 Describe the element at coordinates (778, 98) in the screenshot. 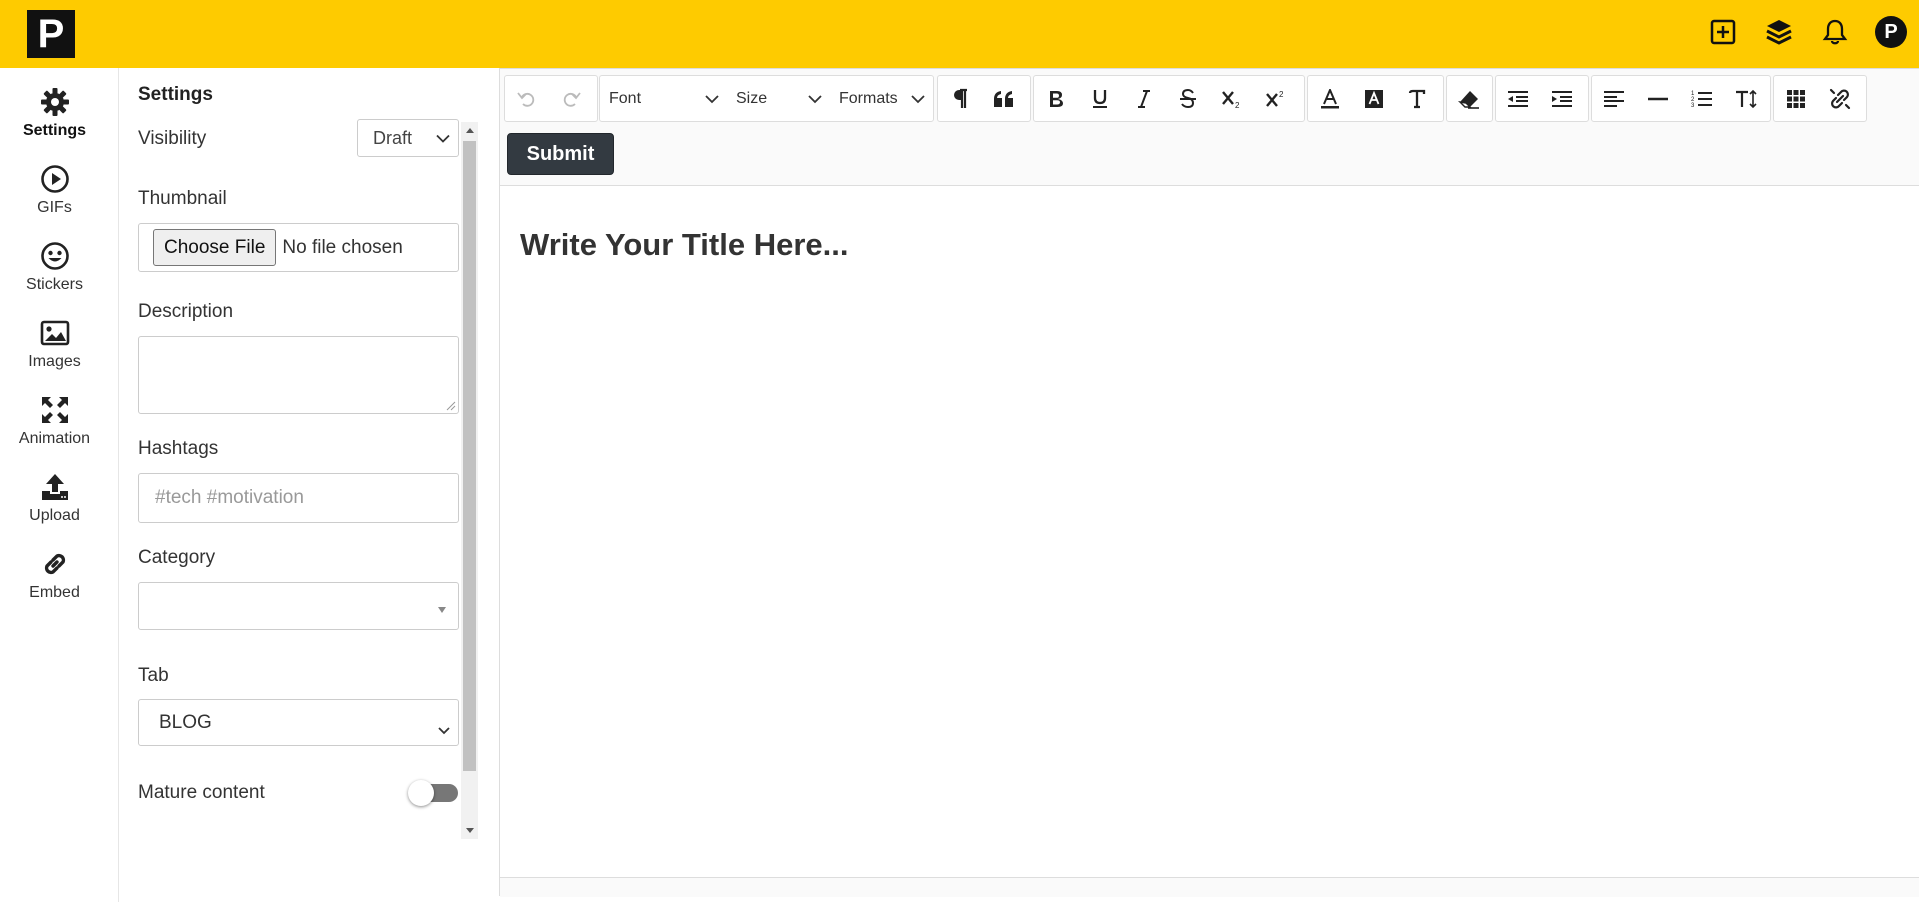

I see `size-dropdown: Size` at that location.